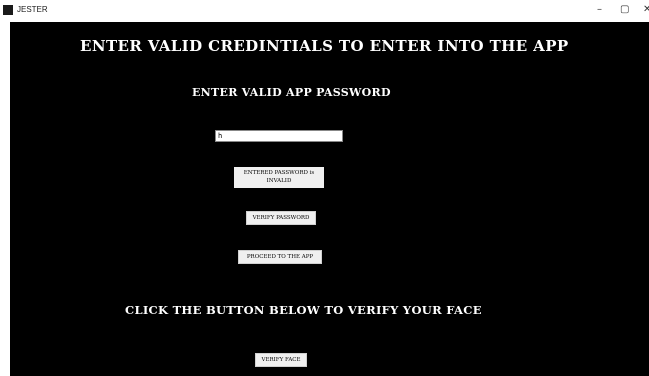  I want to click on verify-password-button: VERIFY PASSWORD, so click(281, 218).